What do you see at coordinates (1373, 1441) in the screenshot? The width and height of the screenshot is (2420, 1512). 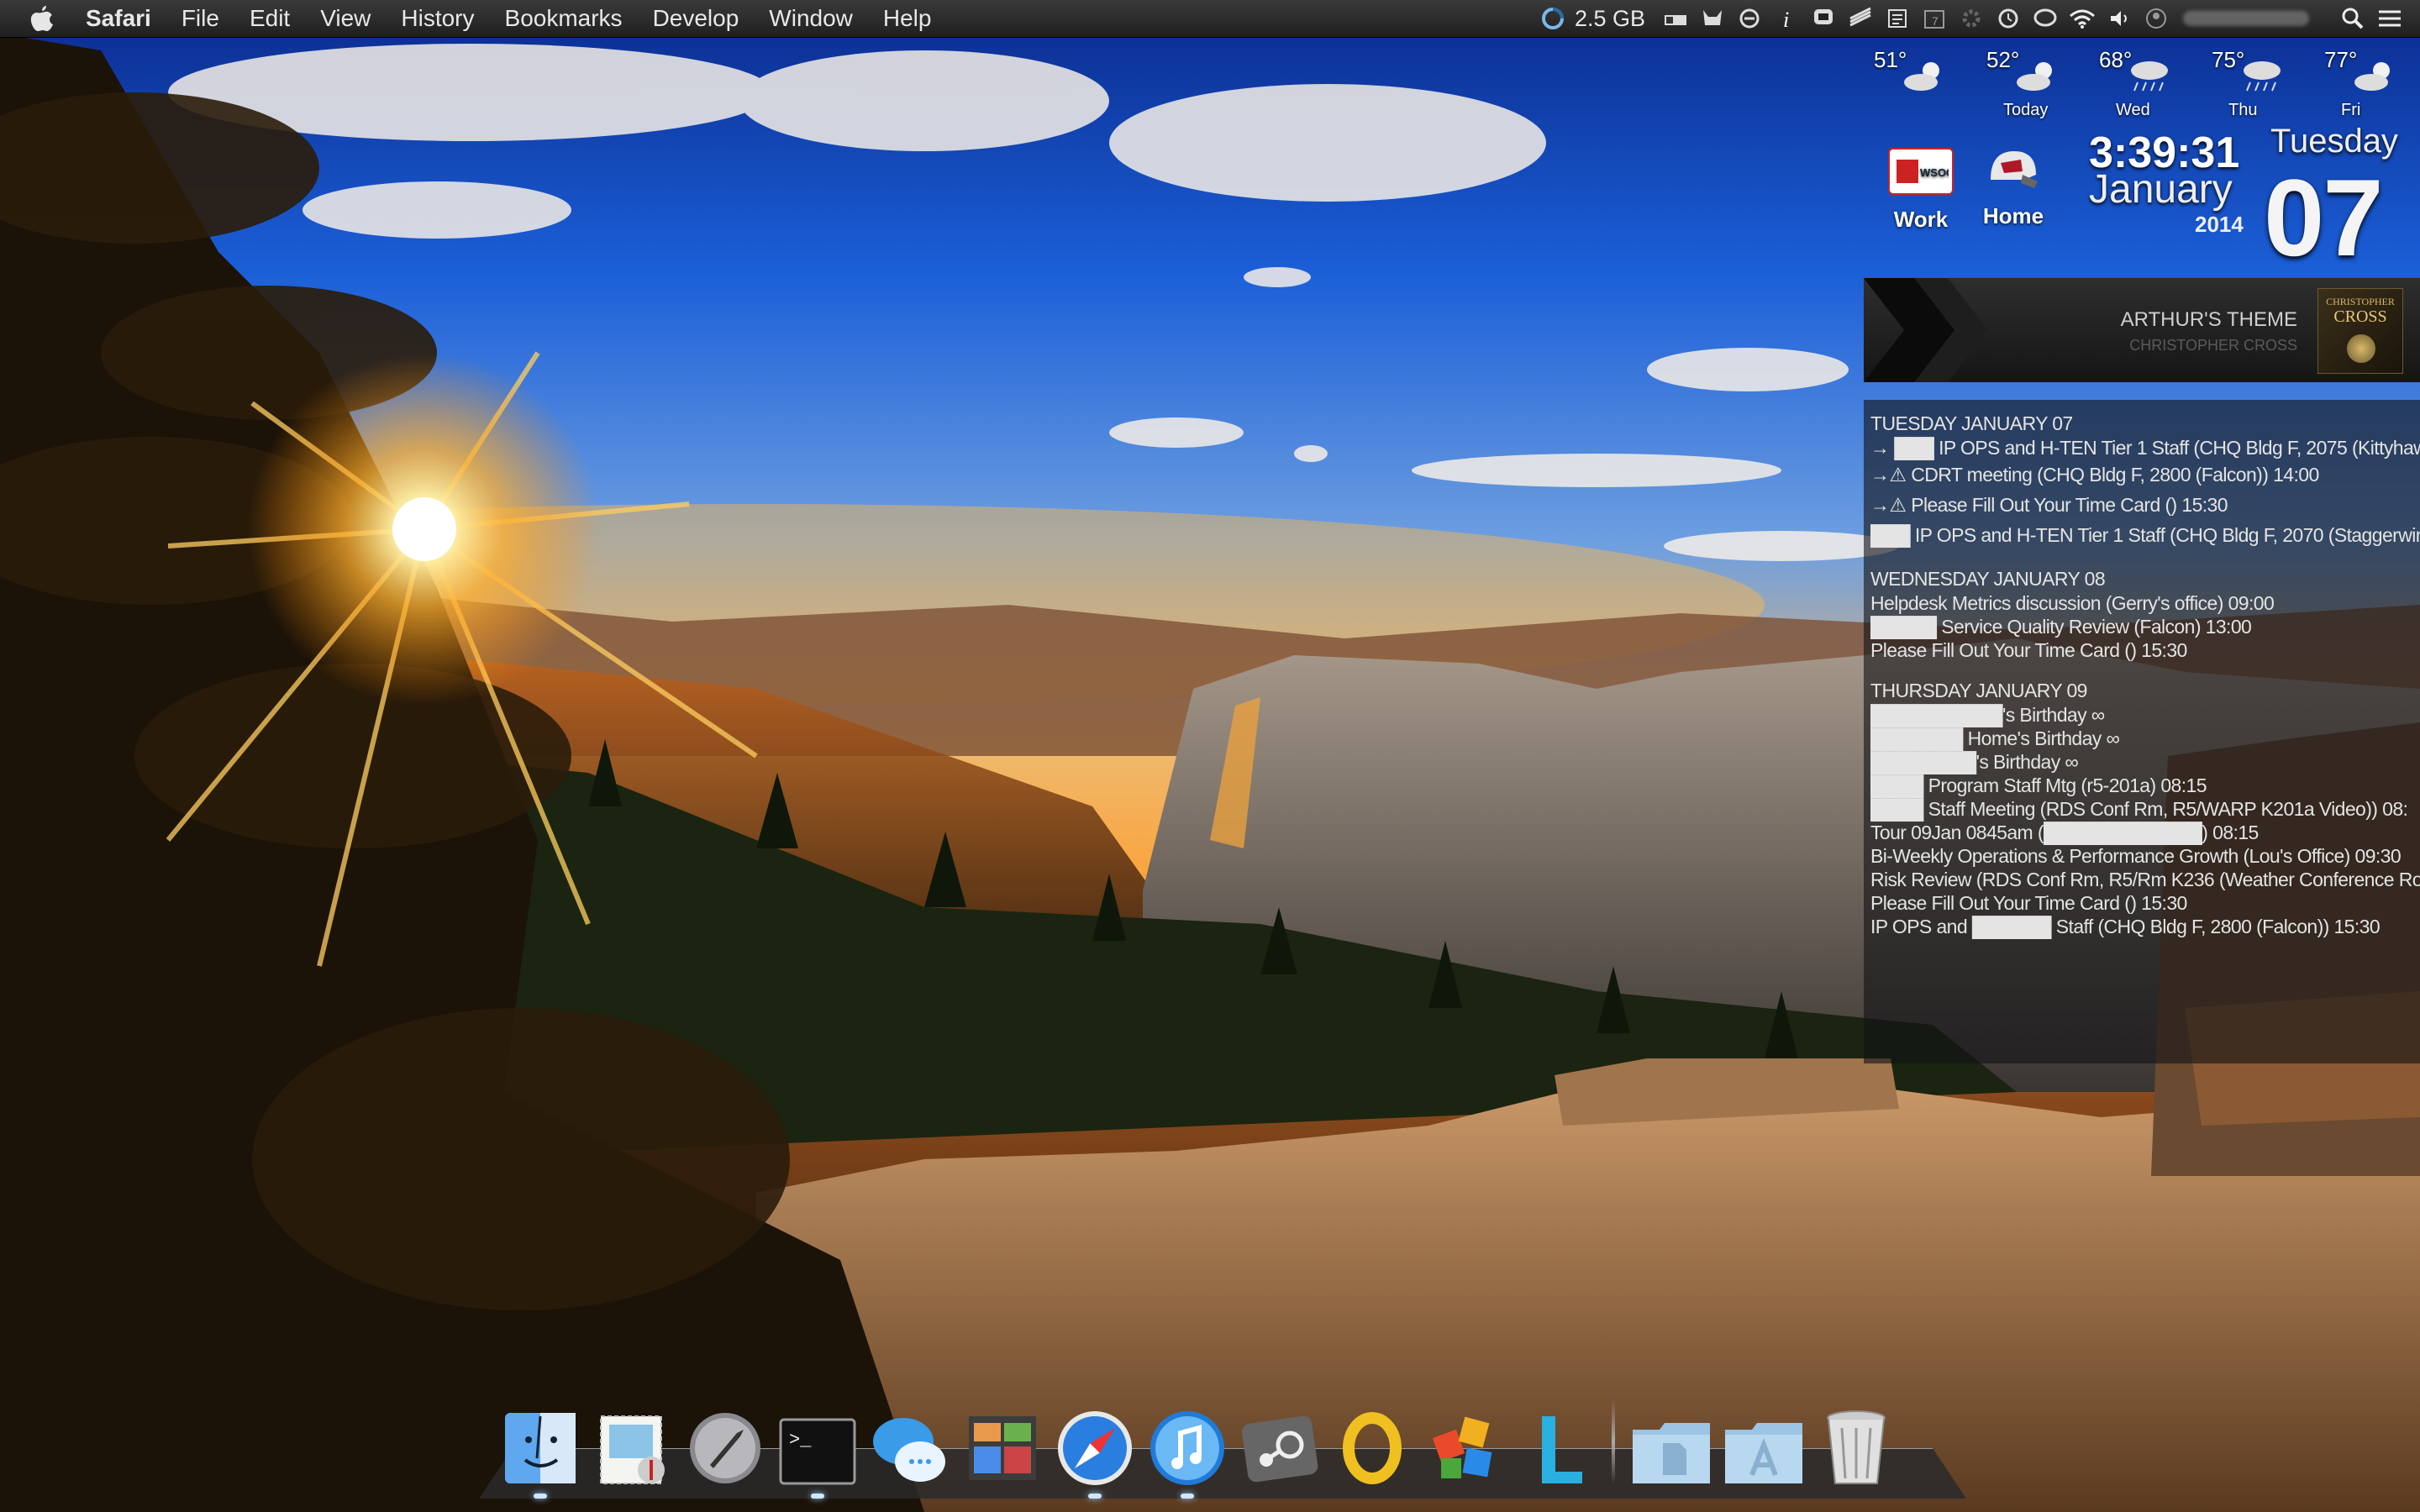 I see `outlook-icon` at bounding box center [1373, 1441].